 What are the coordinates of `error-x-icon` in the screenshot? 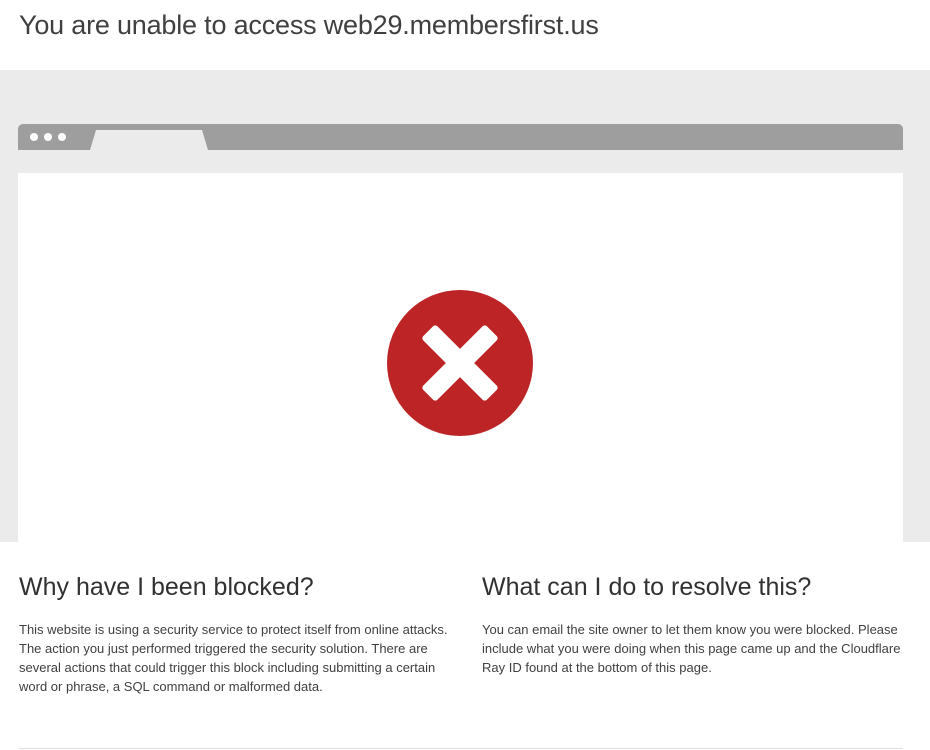 It's located at (460, 363).